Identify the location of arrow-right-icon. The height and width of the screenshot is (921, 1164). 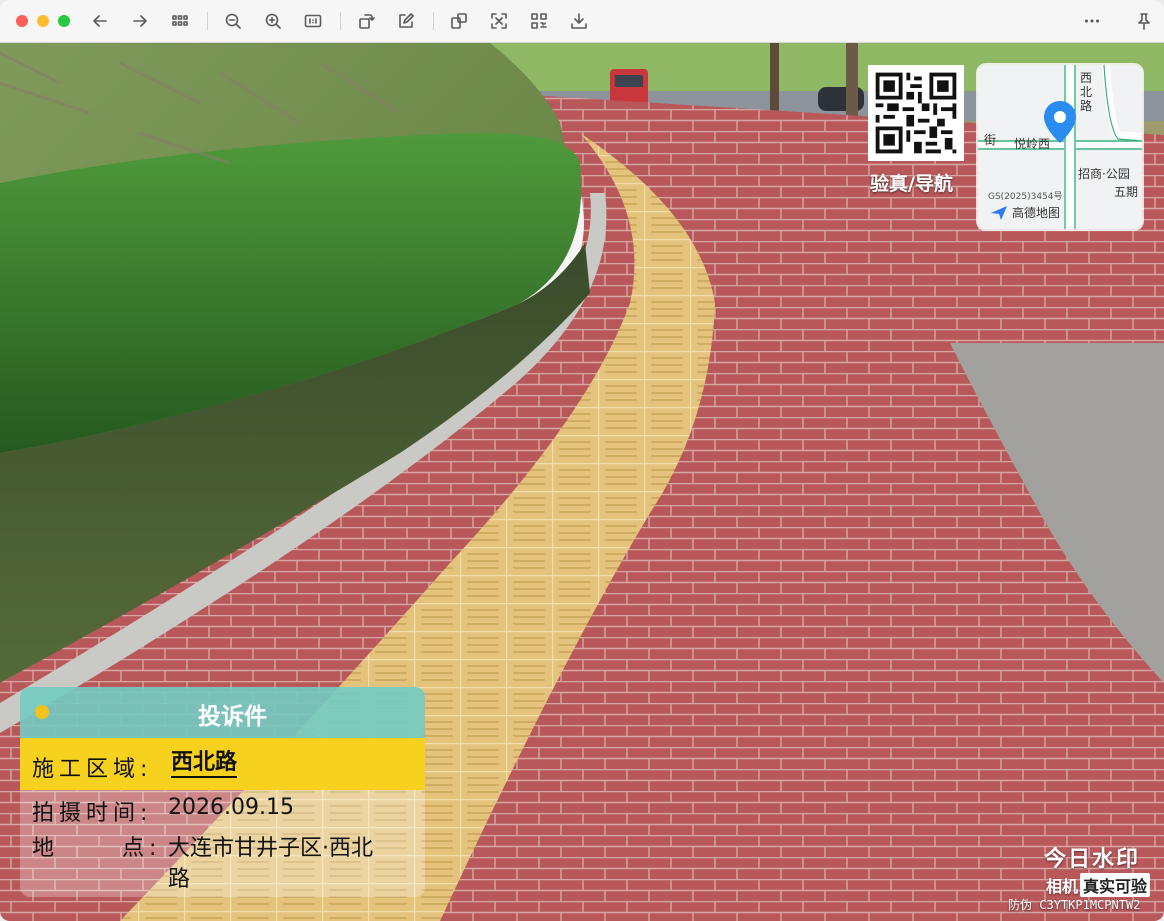
(140, 21).